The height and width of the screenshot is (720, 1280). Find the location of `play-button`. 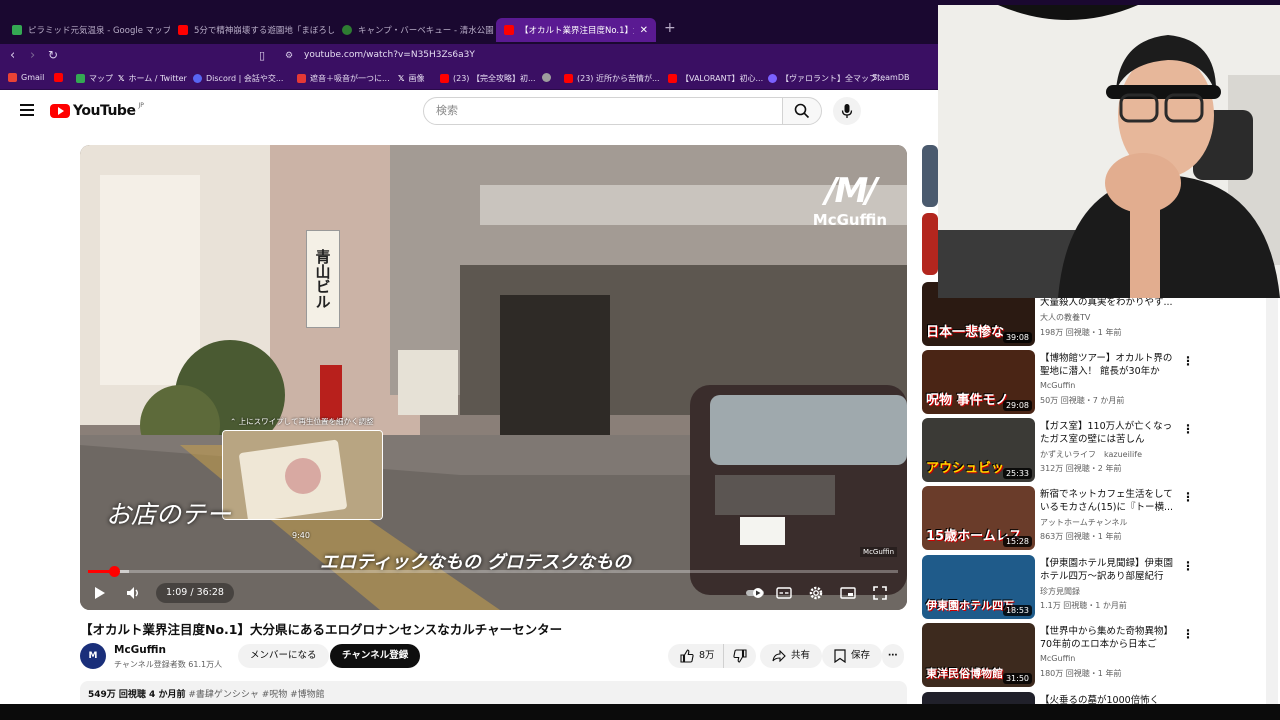

play-button is located at coordinates (100, 593).